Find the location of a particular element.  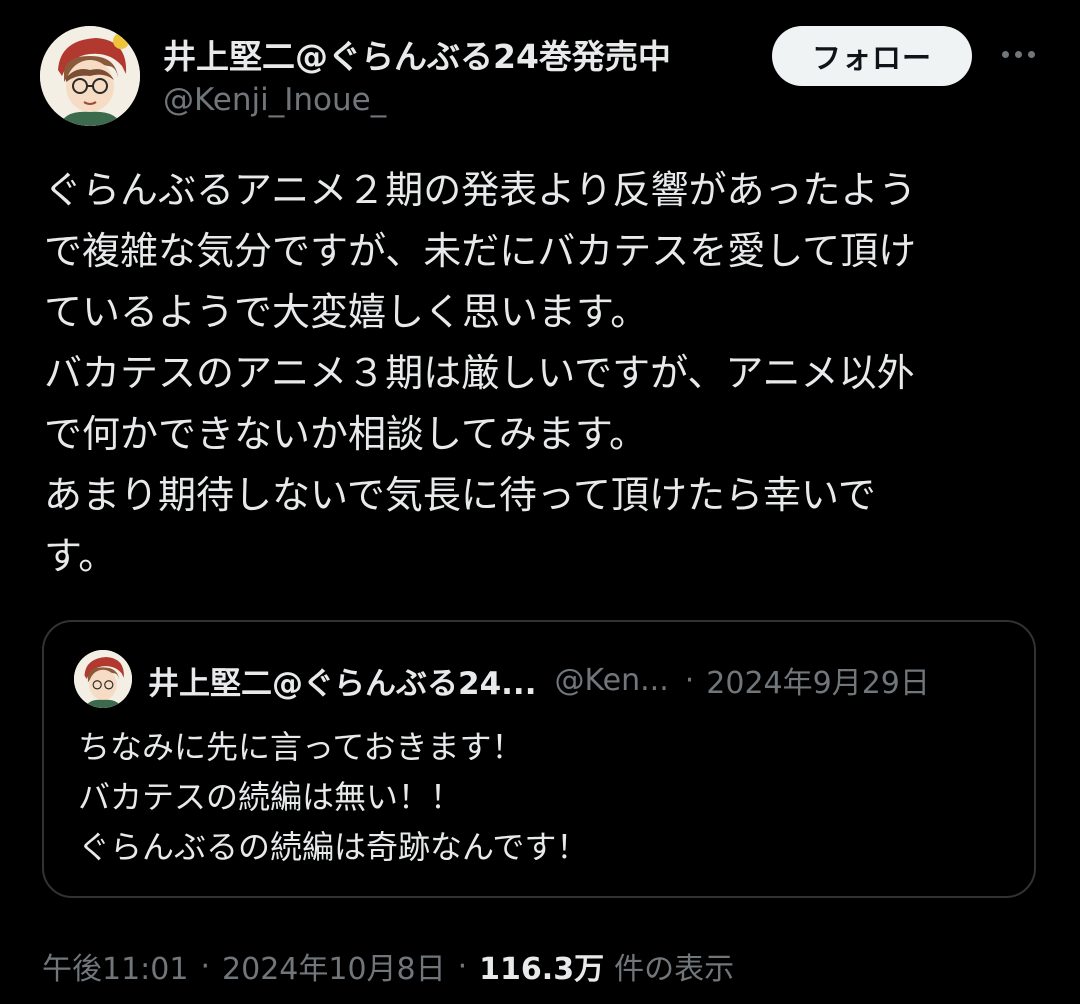

tweet-time: 午後11:01 is located at coordinates (115, 966).